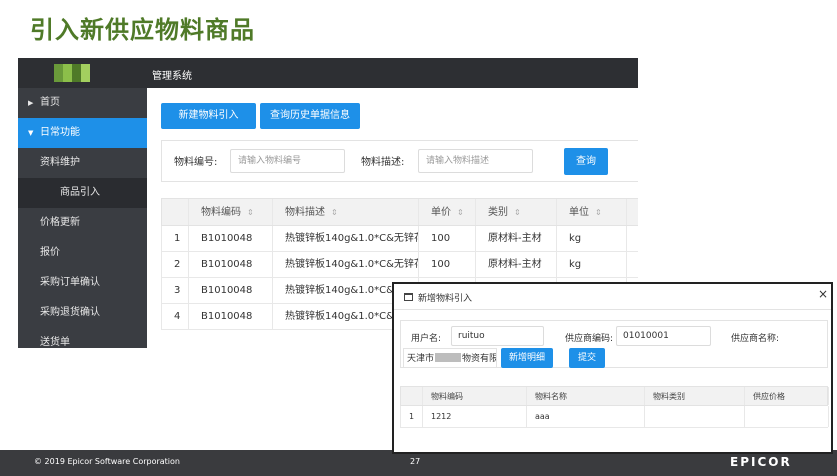 This screenshot has height=476, width=837. What do you see at coordinates (310, 116) in the screenshot?
I see `query-history-button: 查询历史单据信息` at bounding box center [310, 116].